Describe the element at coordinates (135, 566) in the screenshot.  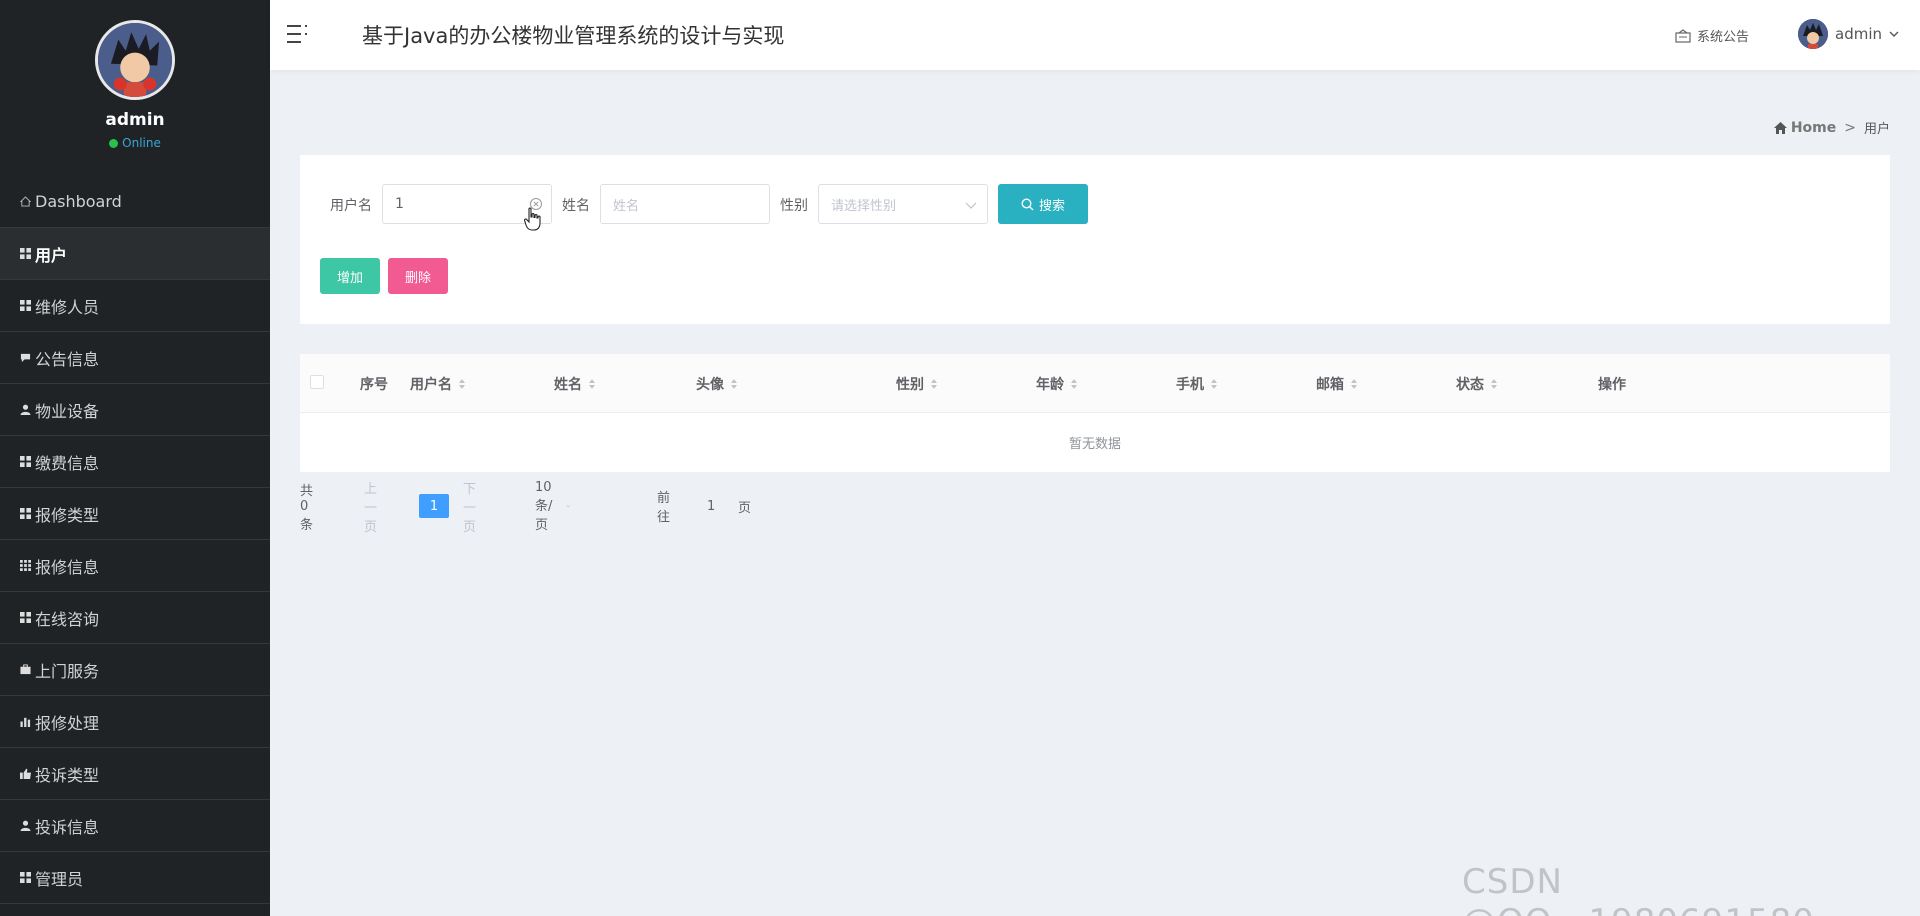
I see `sidebar-item-8: 报修信息` at that location.